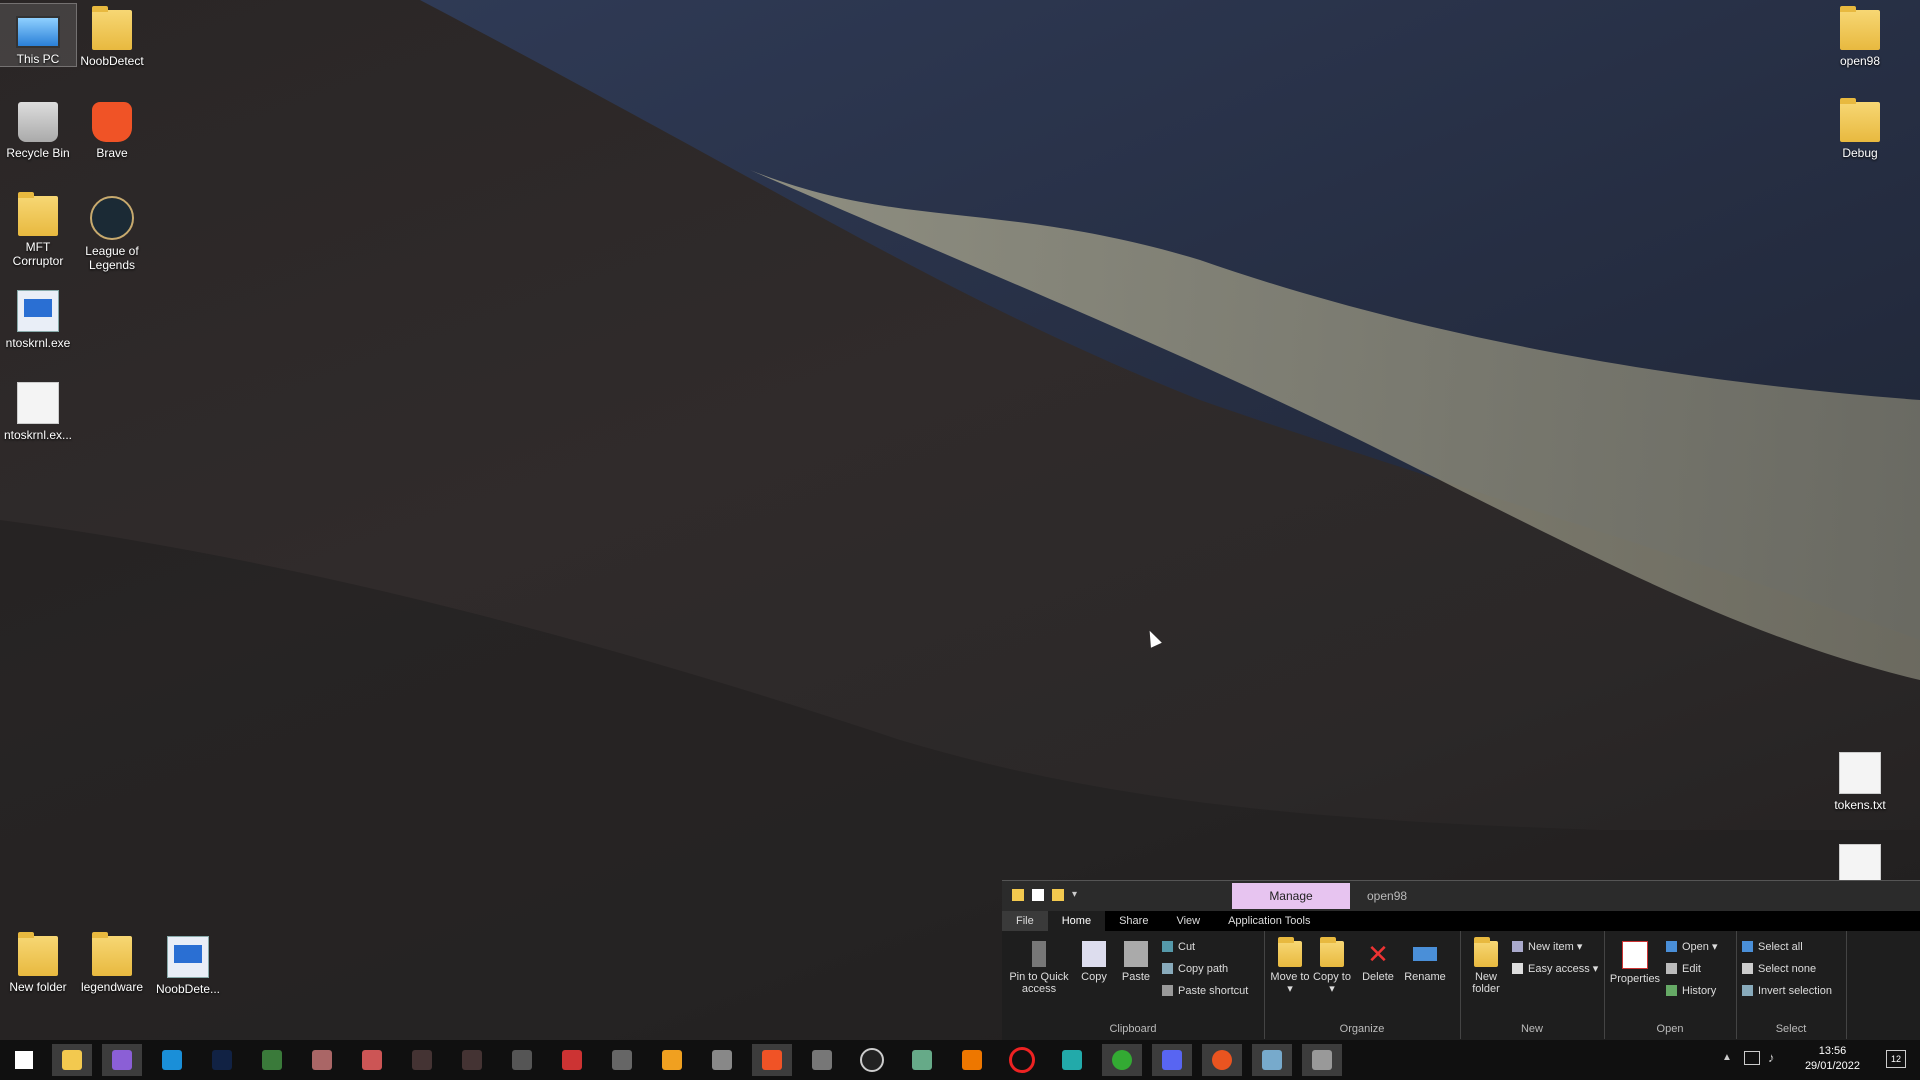 This screenshot has height=1080, width=1920. I want to click on select-all-button: Select all, so click(1772, 947).